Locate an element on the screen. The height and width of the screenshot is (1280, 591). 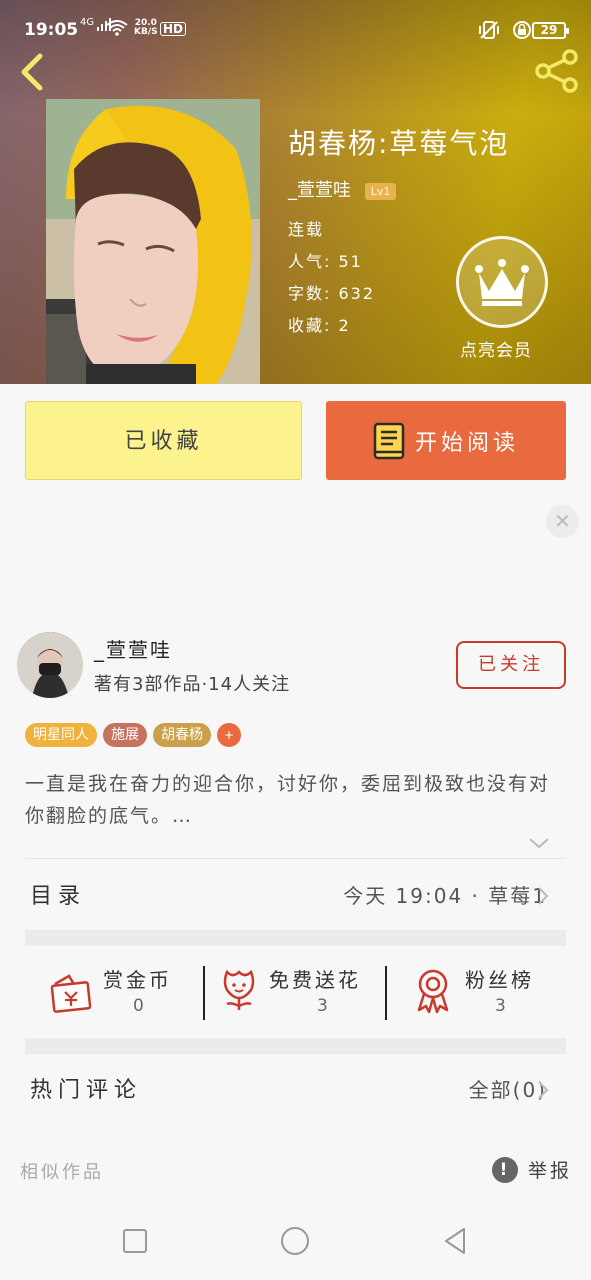
collected-button: 已收藏 is located at coordinates (163, 440).